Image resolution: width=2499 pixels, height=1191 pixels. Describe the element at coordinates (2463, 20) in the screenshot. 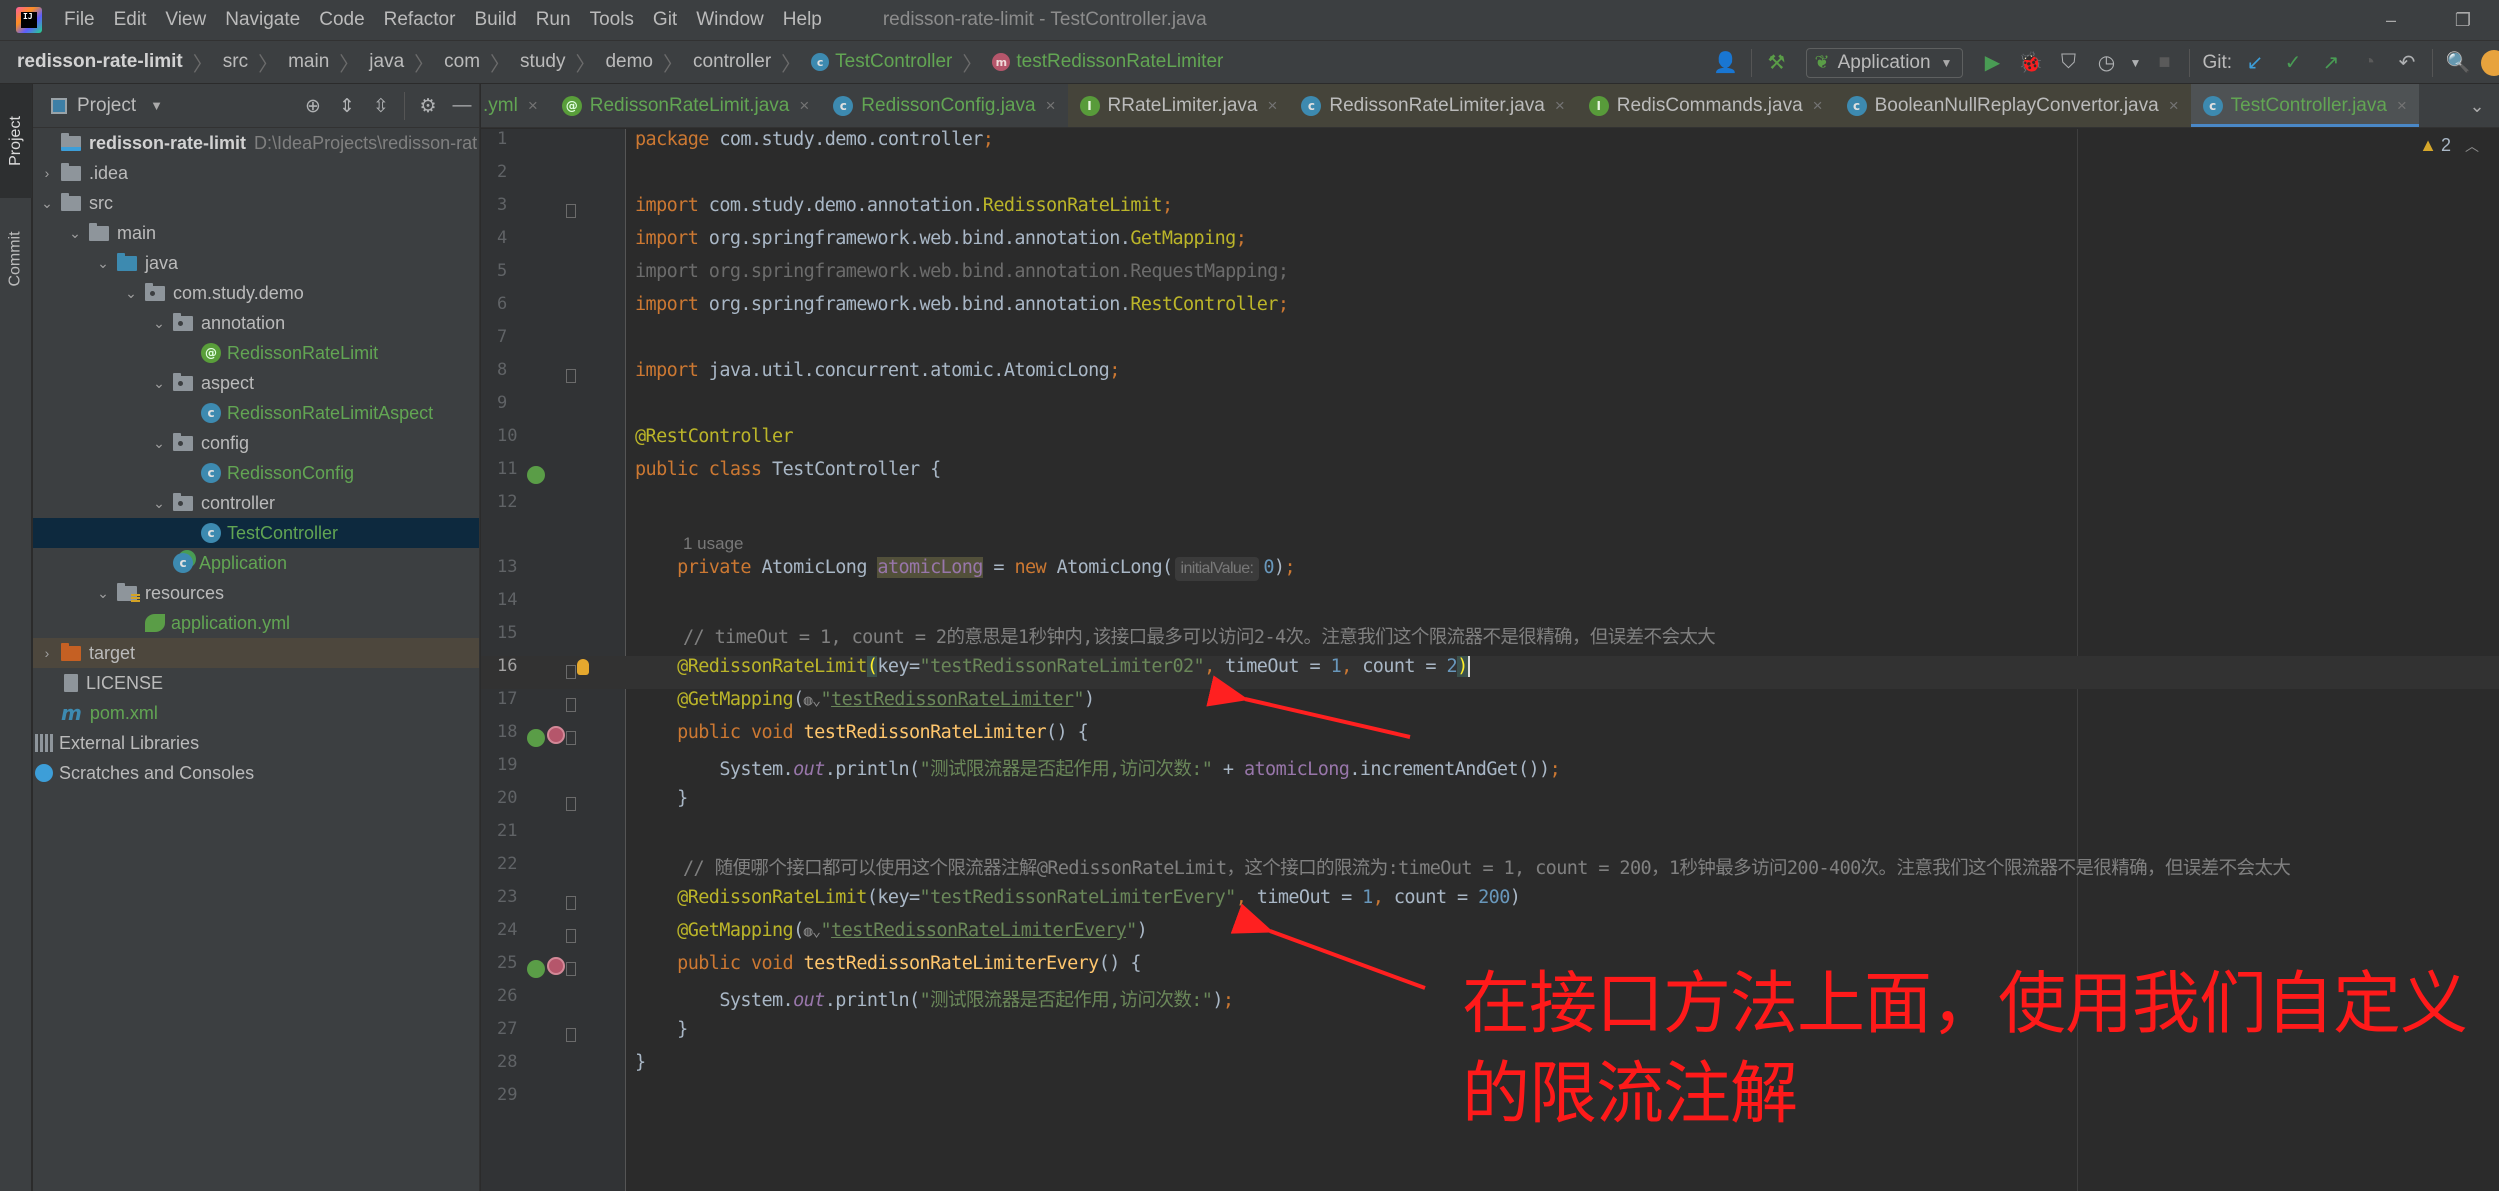

I see `restore-button: ❐` at that location.